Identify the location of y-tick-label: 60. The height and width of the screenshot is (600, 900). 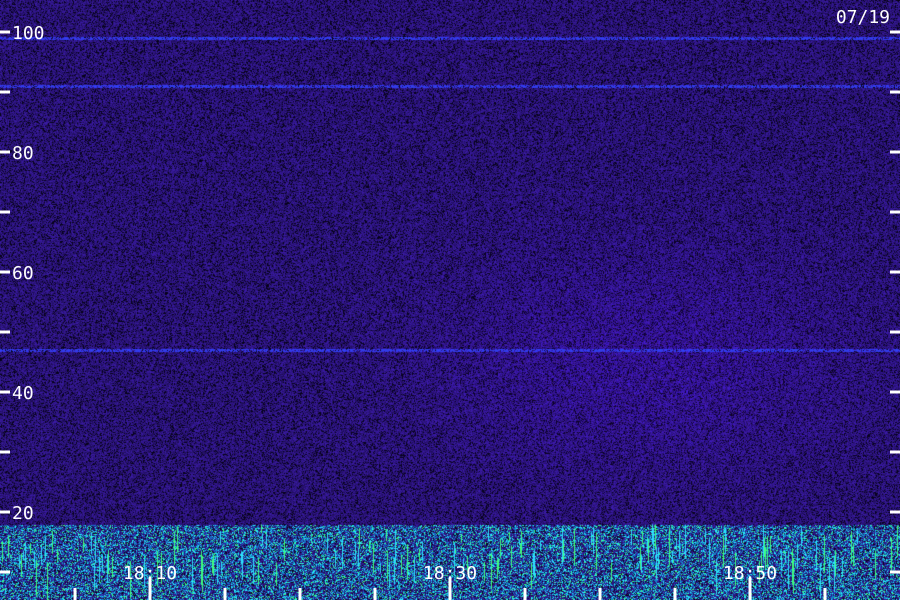
(23, 273).